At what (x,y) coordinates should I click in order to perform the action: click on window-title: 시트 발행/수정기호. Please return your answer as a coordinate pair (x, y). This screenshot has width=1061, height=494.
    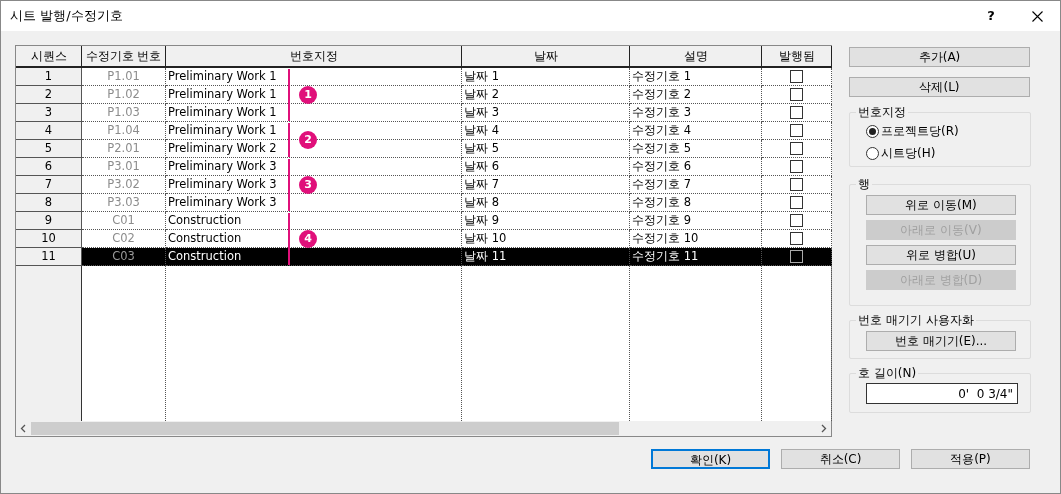
    Looking at the image, I should click on (66, 16).